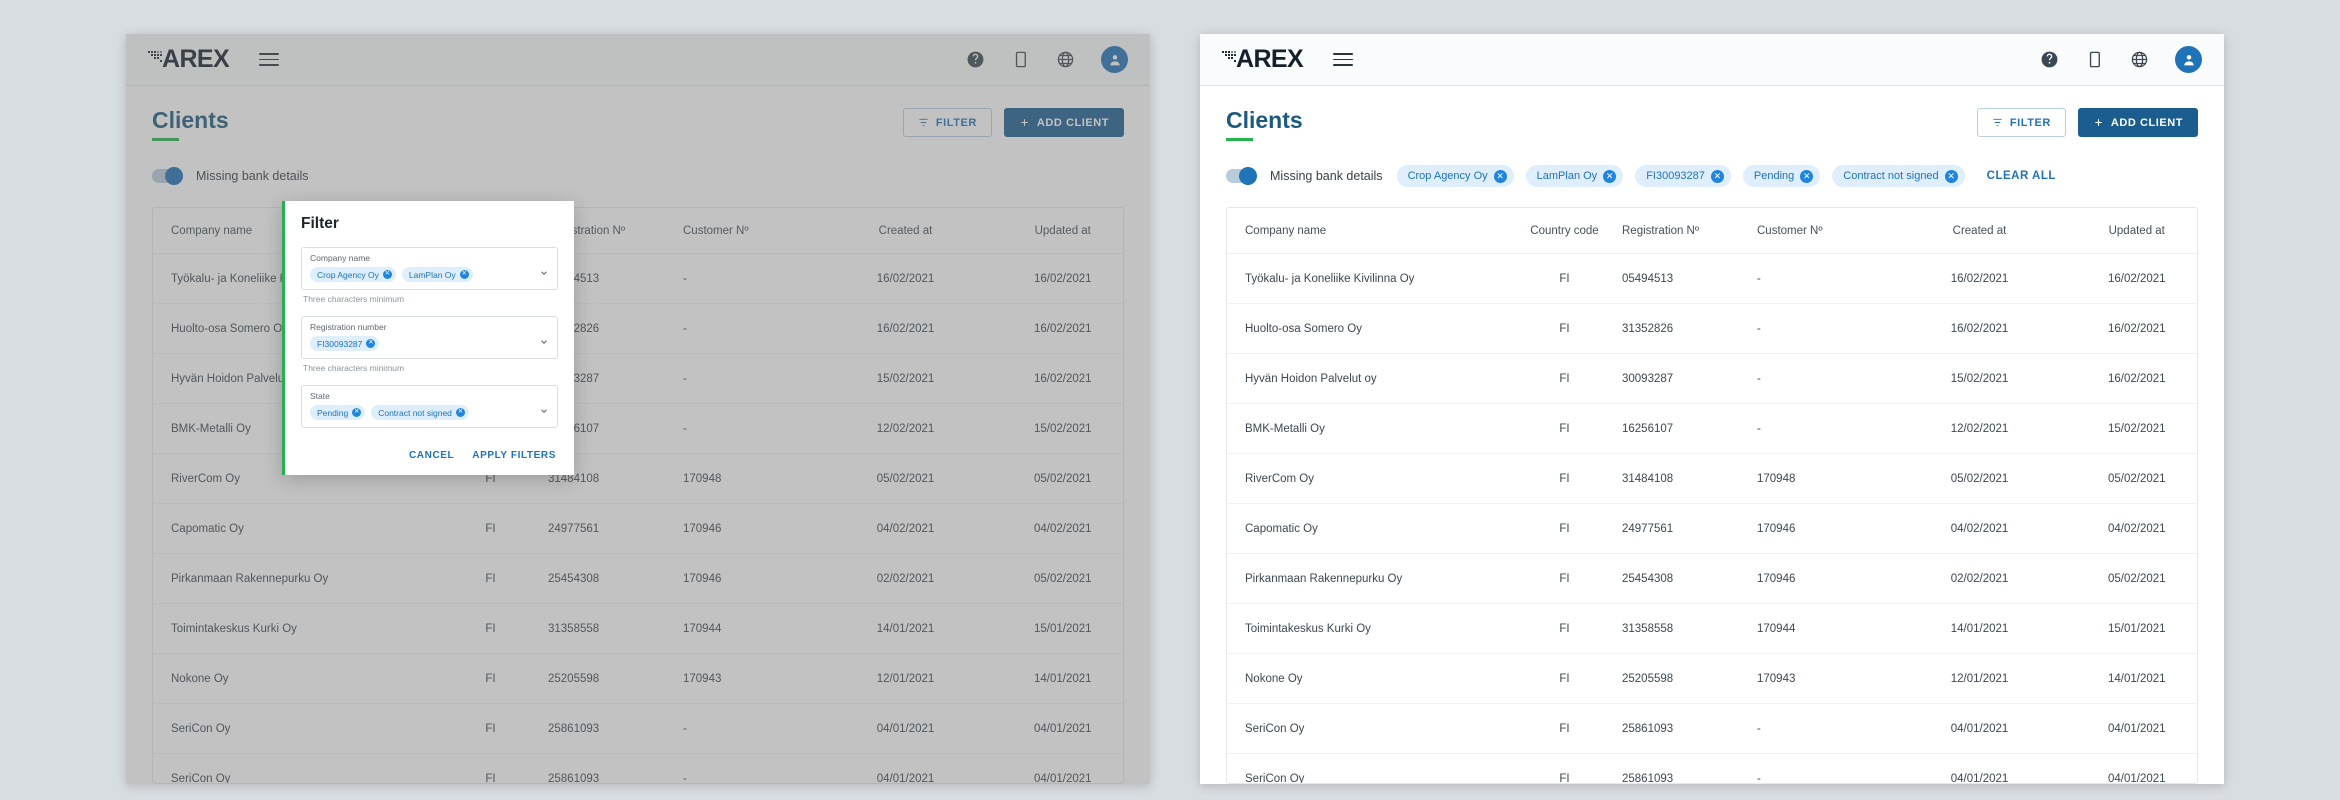 The height and width of the screenshot is (800, 2340). I want to click on top-bar-left: AREX, so click(638, 60).